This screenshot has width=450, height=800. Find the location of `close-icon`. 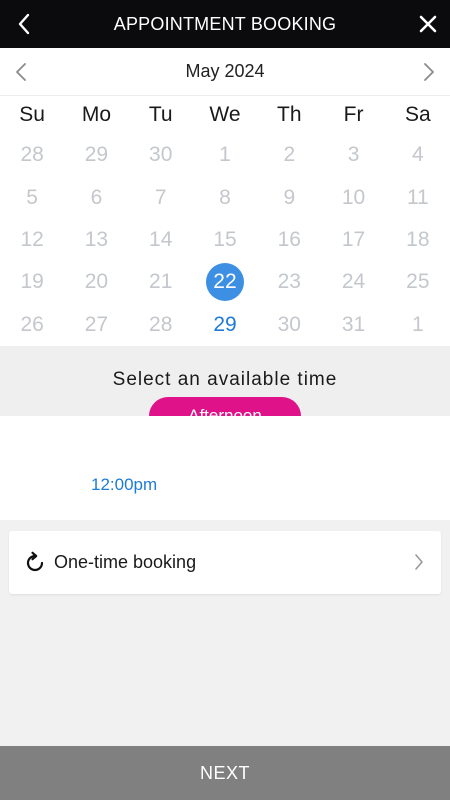

close-icon is located at coordinates (428, 24).